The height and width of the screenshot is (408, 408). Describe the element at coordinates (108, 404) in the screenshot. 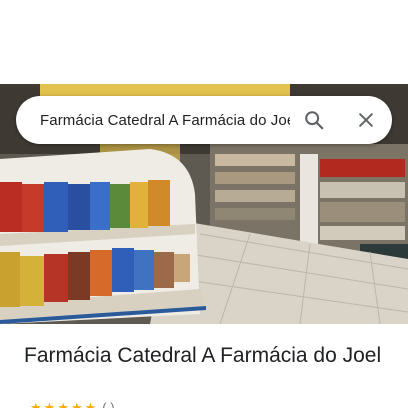

I see `review-count: ( )` at that location.